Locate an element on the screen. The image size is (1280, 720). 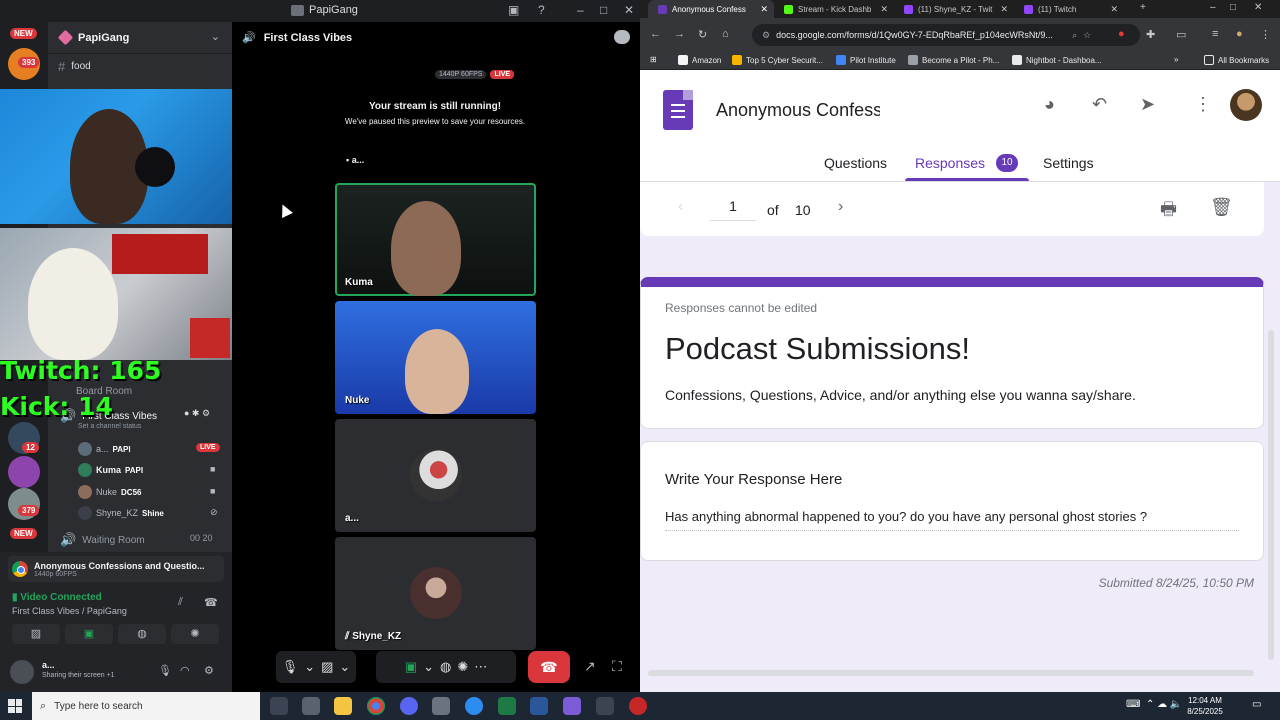
site-info-icon: ⚙ is located at coordinates (766, 35).